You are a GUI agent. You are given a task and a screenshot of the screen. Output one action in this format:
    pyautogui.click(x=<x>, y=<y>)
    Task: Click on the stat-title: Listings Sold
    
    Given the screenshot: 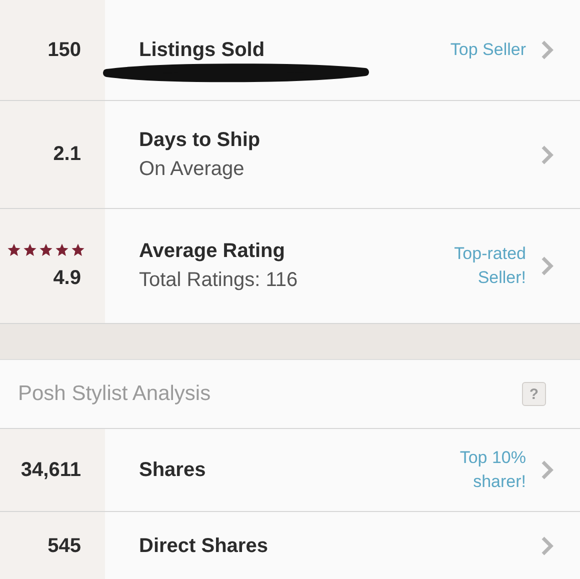 What is the action you would take?
    pyautogui.click(x=202, y=50)
    